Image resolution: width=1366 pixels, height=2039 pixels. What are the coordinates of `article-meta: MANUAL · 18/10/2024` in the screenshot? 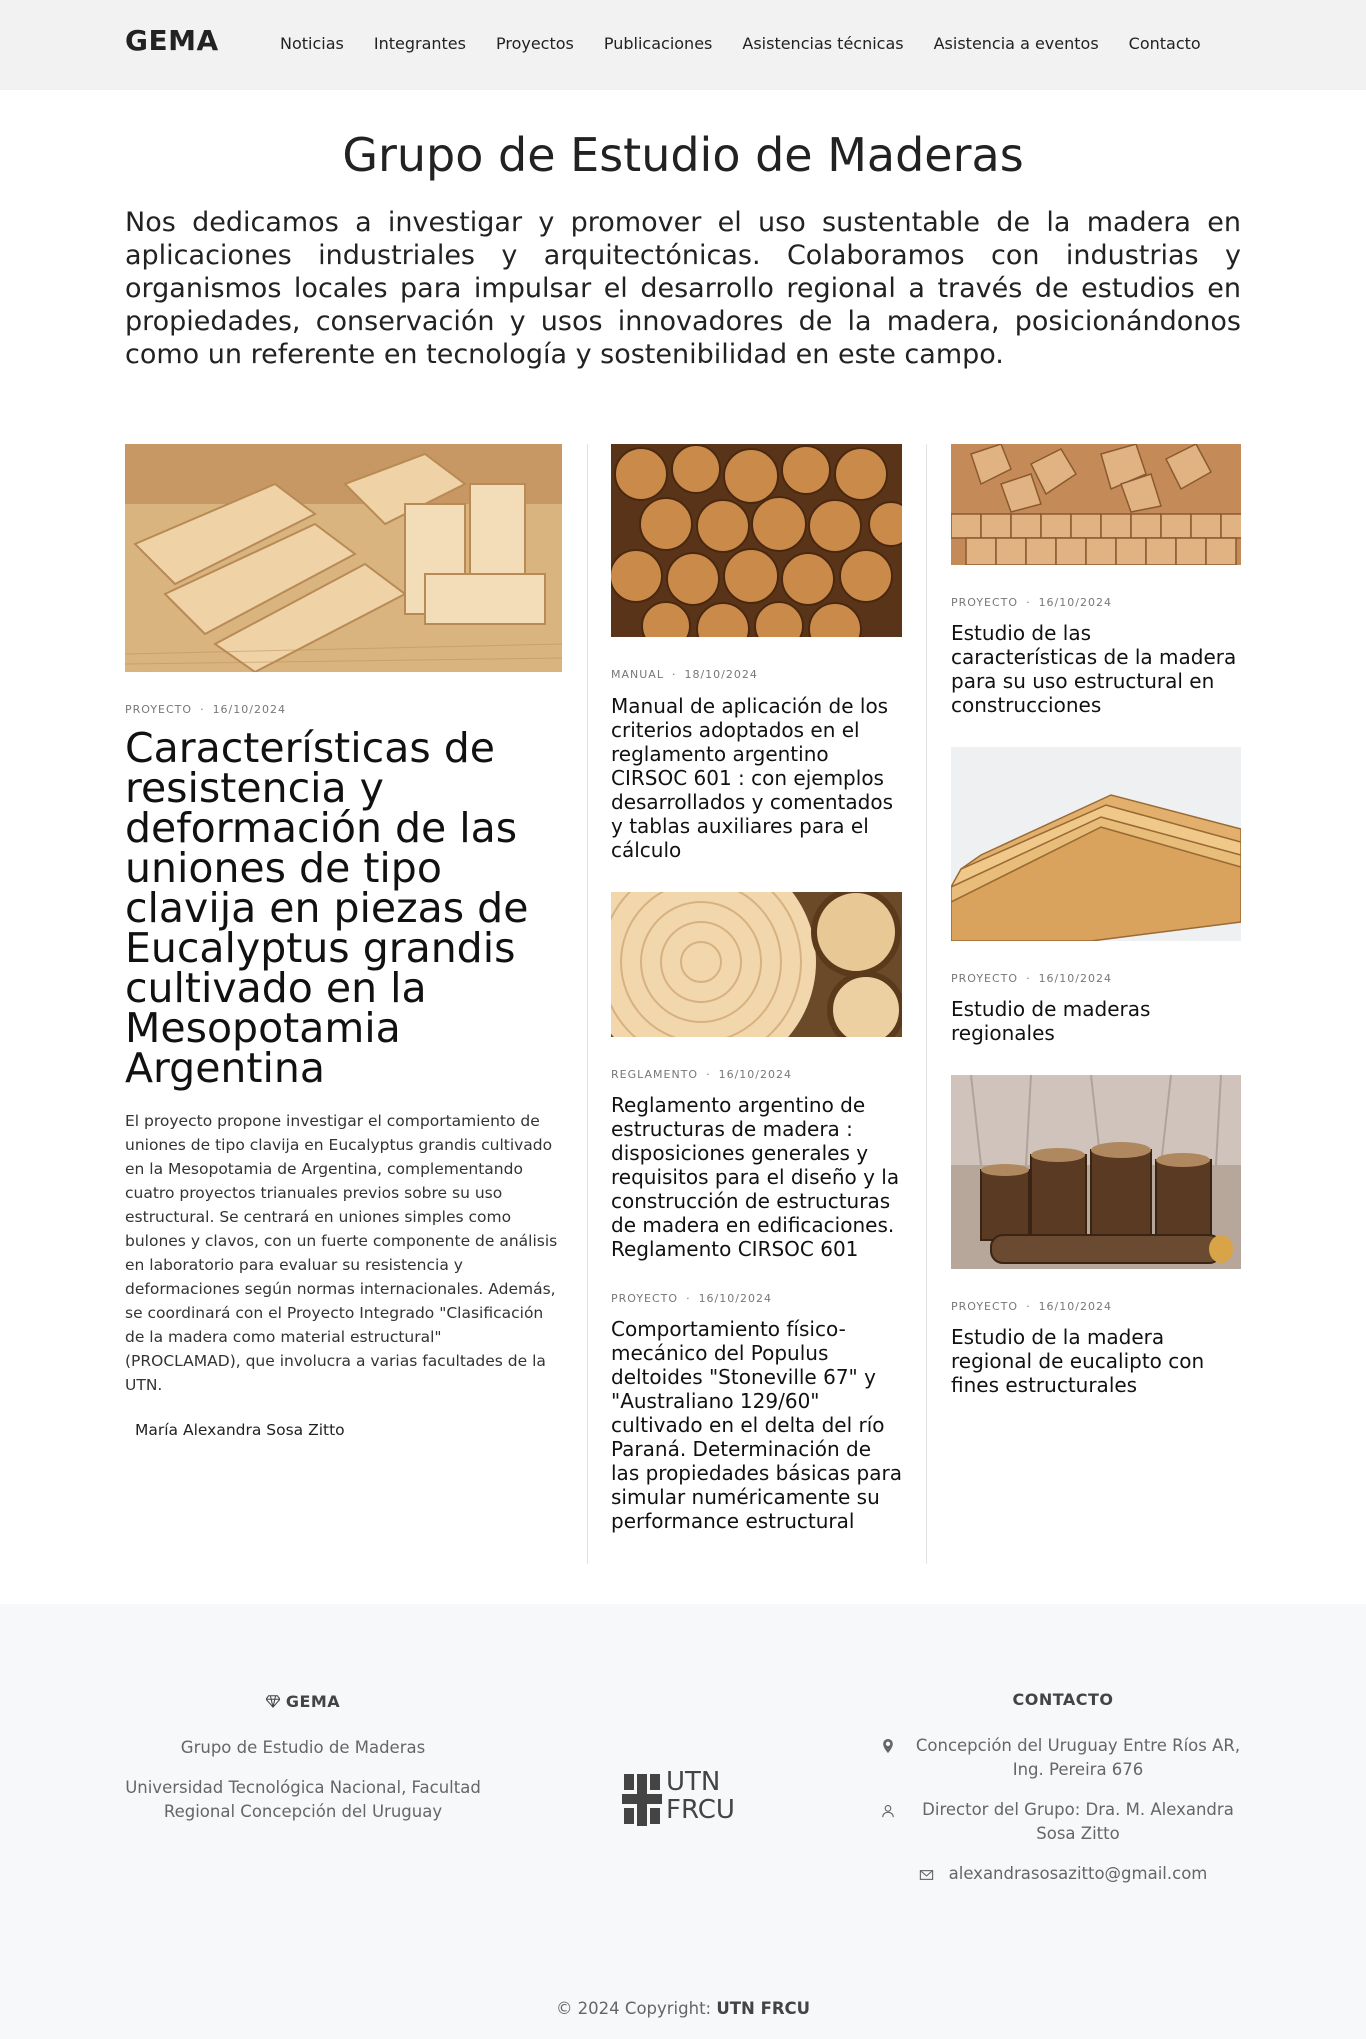 It's located at (684, 674).